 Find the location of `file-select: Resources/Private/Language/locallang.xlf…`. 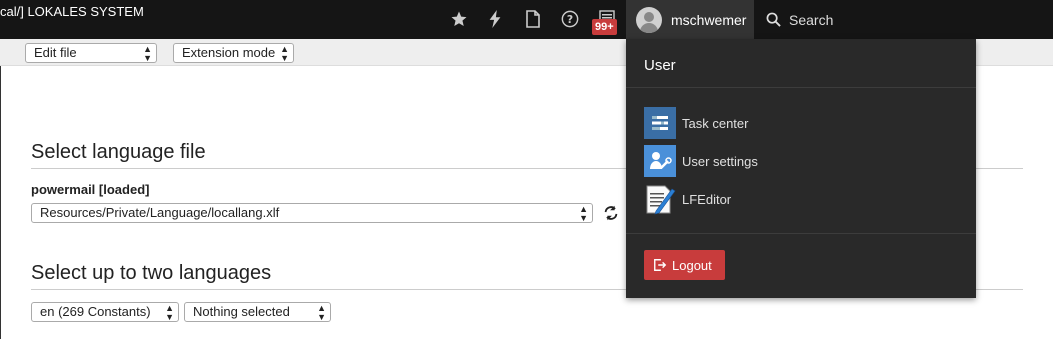

file-select: Resources/Private/Language/locallang.xlf… is located at coordinates (312, 213).